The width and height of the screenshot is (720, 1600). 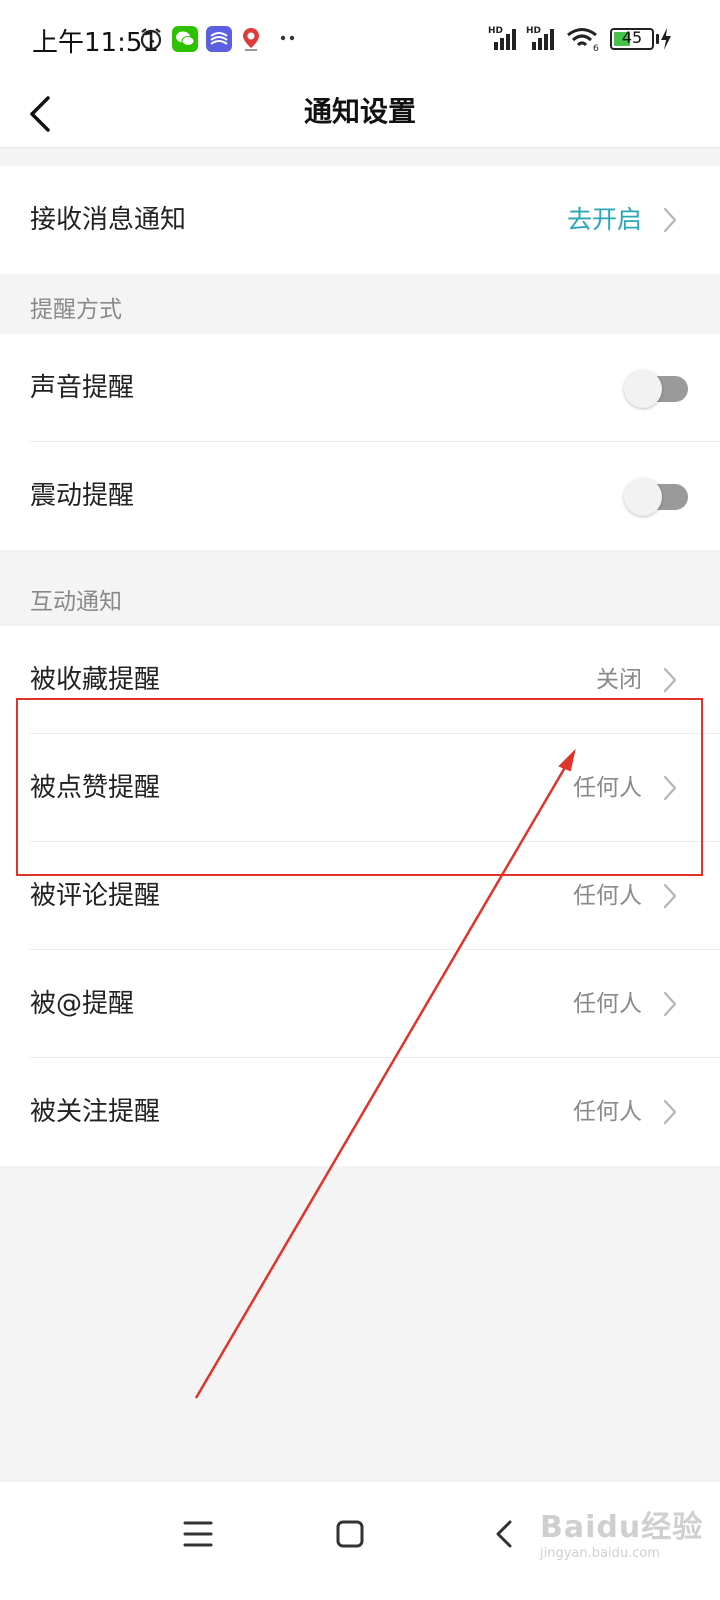 What do you see at coordinates (82, 1004) in the screenshot?
I see `row-label: 被@提醒` at bounding box center [82, 1004].